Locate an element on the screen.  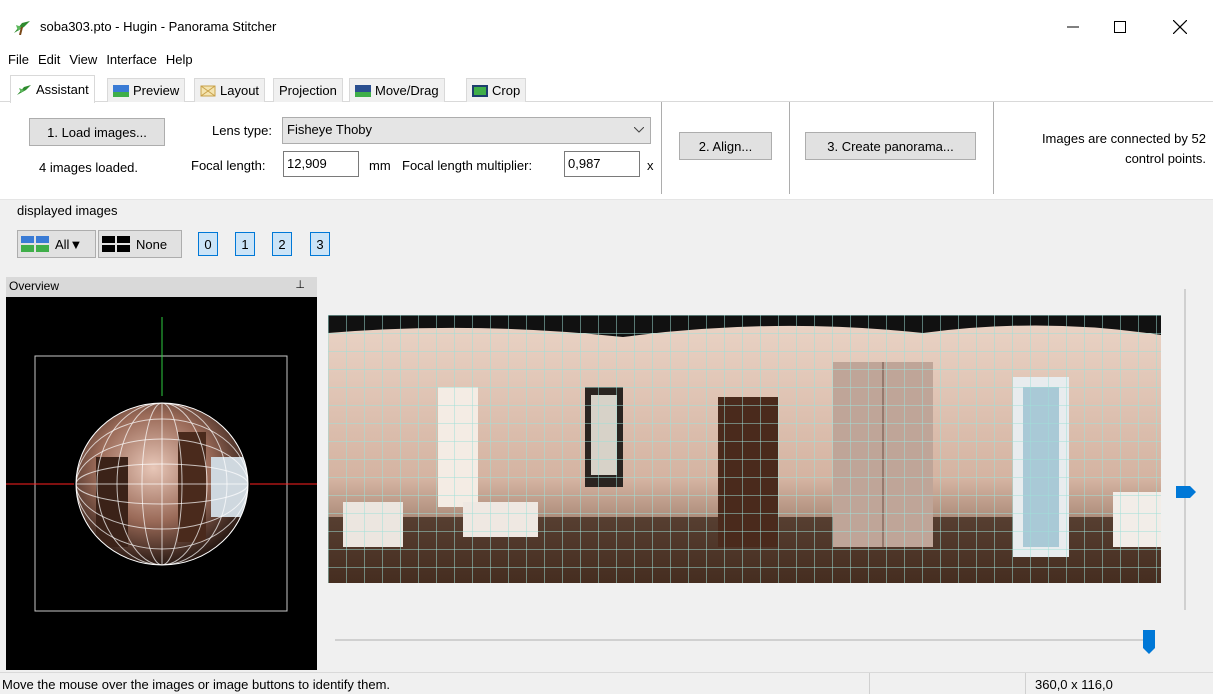
tab-label: Preview is located at coordinates (156, 90).